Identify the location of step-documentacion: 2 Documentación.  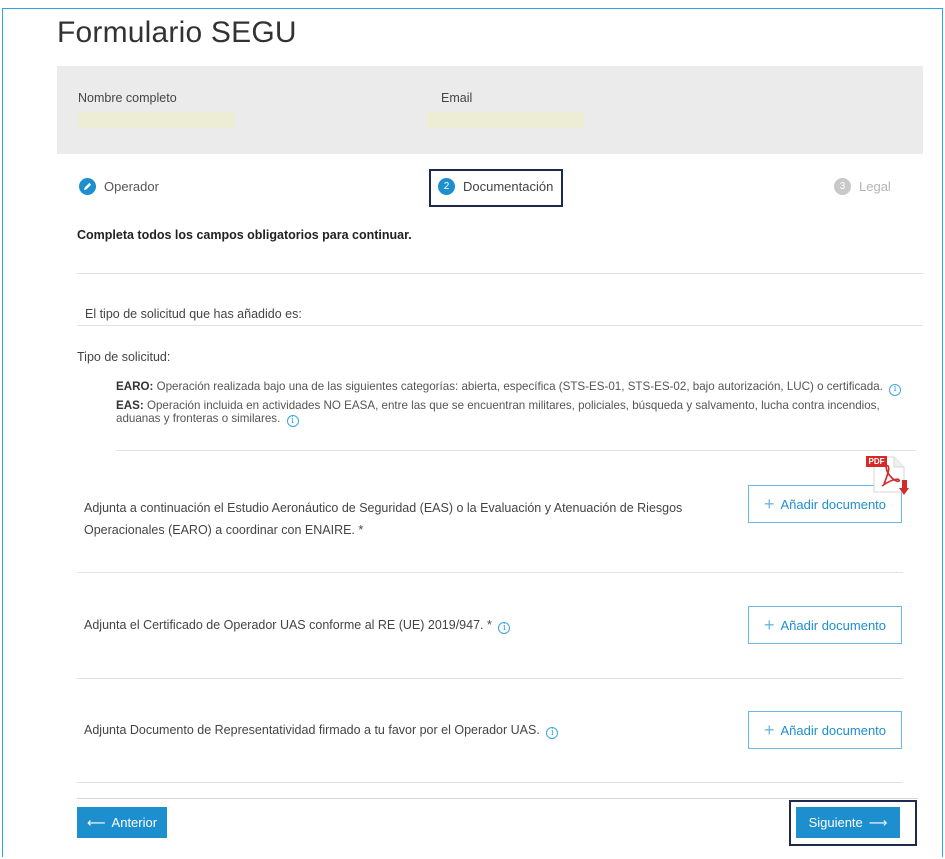
(495, 186).